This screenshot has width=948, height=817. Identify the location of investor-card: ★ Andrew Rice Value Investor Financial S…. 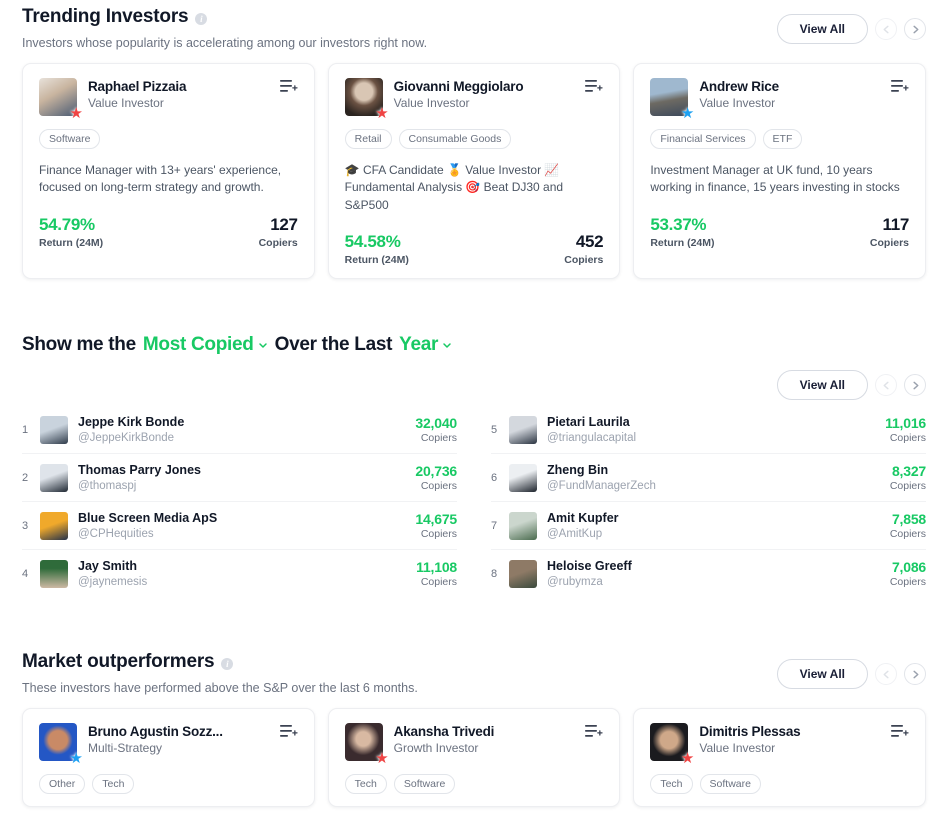
(780, 171).